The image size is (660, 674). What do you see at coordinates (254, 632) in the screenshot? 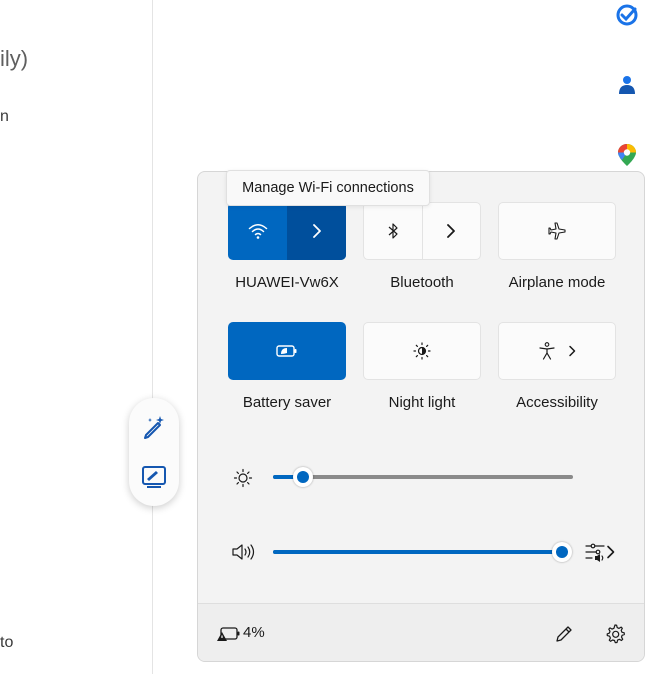
I see `battery-percentage: 4%` at bounding box center [254, 632].